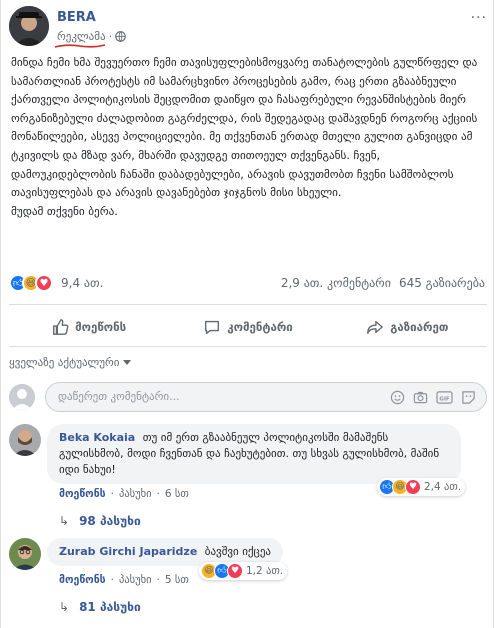 This screenshot has height=628, width=494. What do you see at coordinates (420, 397) in the screenshot?
I see `camera-icon` at bounding box center [420, 397].